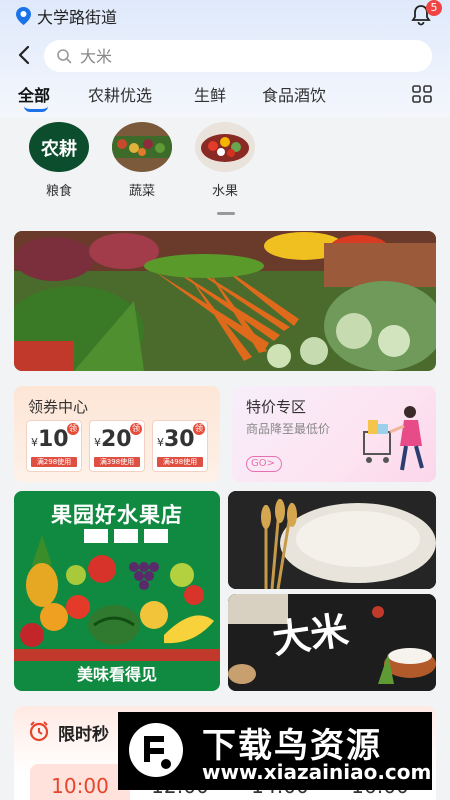  I want to click on page-indicator, so click(226, 213).